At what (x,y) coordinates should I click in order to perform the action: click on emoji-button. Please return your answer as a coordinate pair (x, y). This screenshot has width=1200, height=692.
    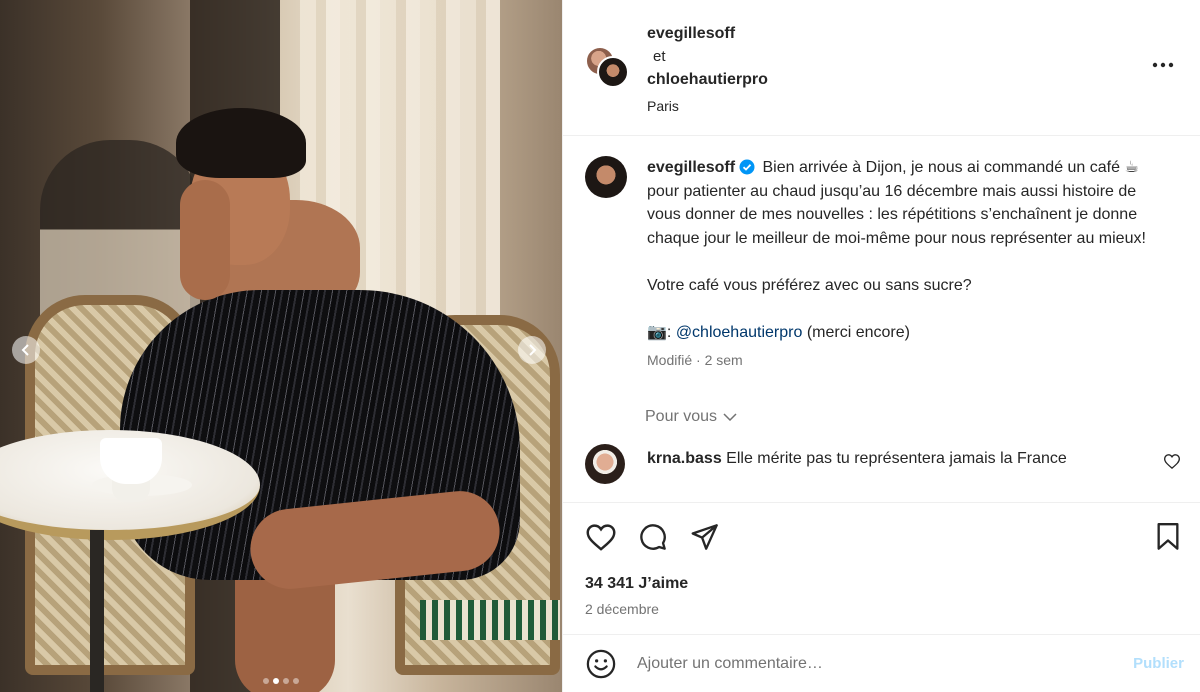
    Looking at the image, I should click on (601, 664).